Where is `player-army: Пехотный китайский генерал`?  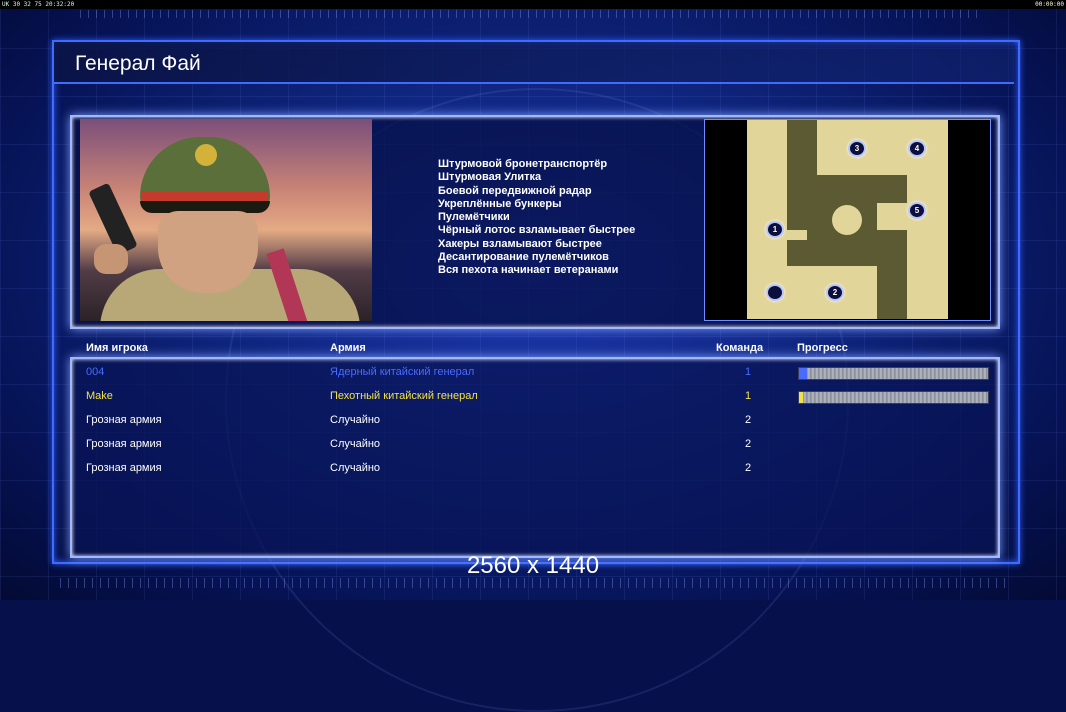
player-army: Пехотный китайский генерал is located at coordinates (404, 396).